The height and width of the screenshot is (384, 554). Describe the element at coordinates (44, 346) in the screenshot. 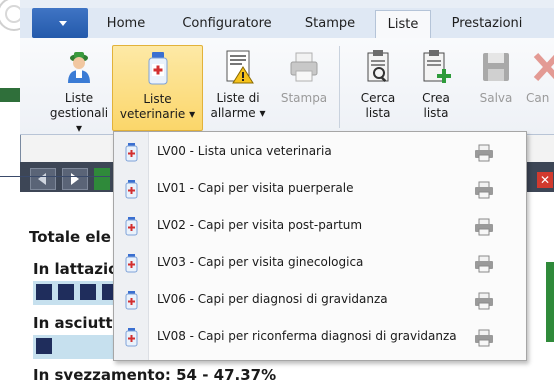

I see `asciutta-square` at that location.